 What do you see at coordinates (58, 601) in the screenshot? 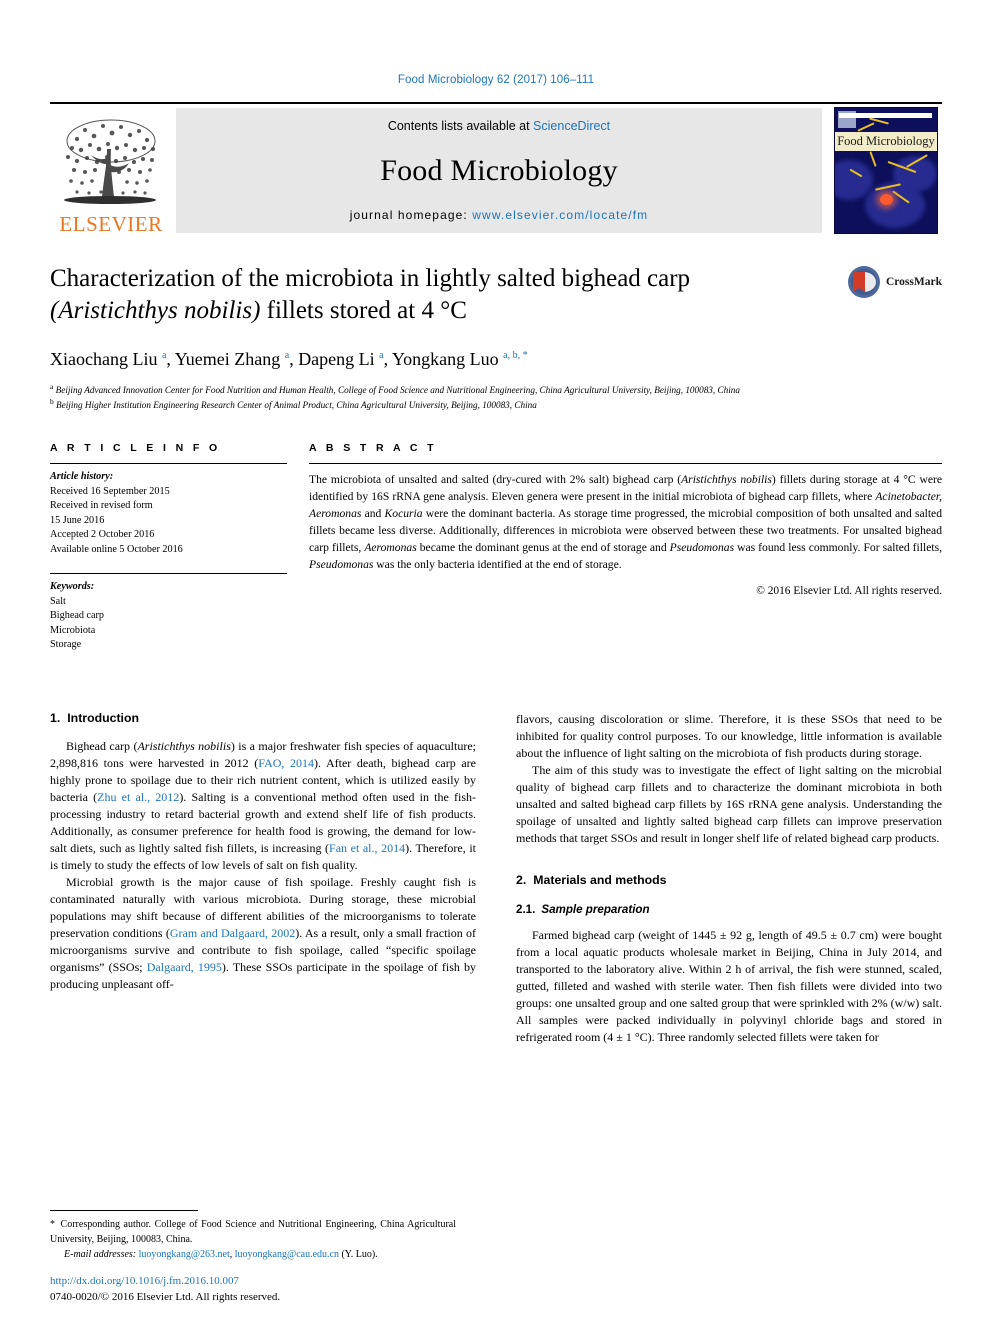
I see `keyword-item: Salt` at bounding box center [58, 601].